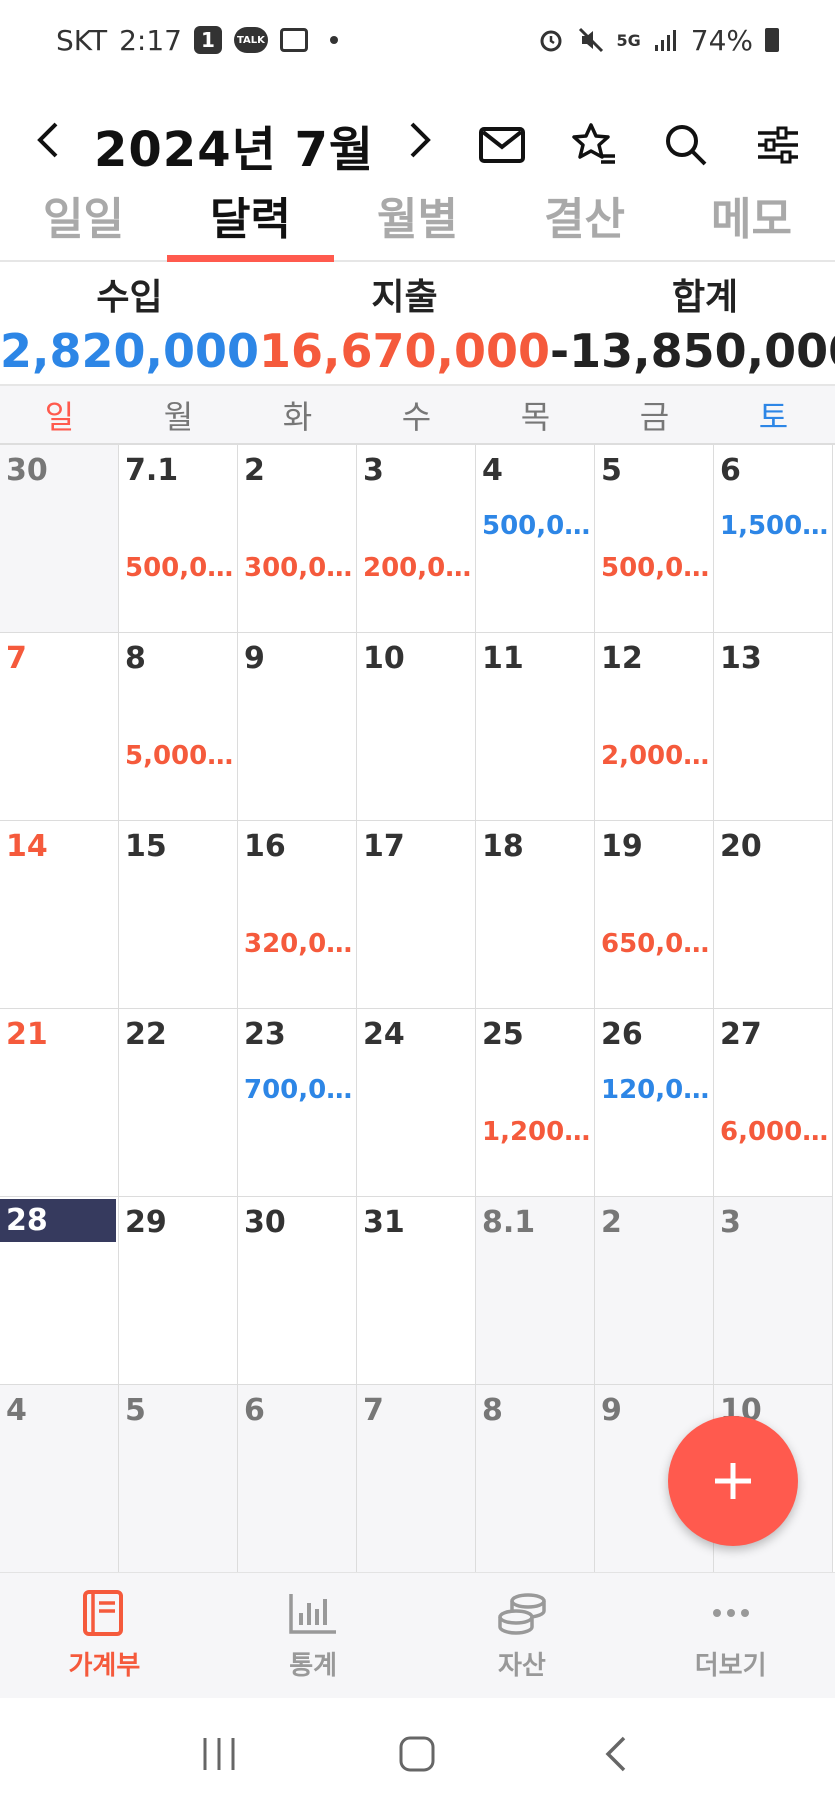 The height and width of the screenshot is (1810, 835). What do you see at coordinates (152, 470) in the screenshot?
I see `day-number: 7.1` at bounding box center [152, 470].